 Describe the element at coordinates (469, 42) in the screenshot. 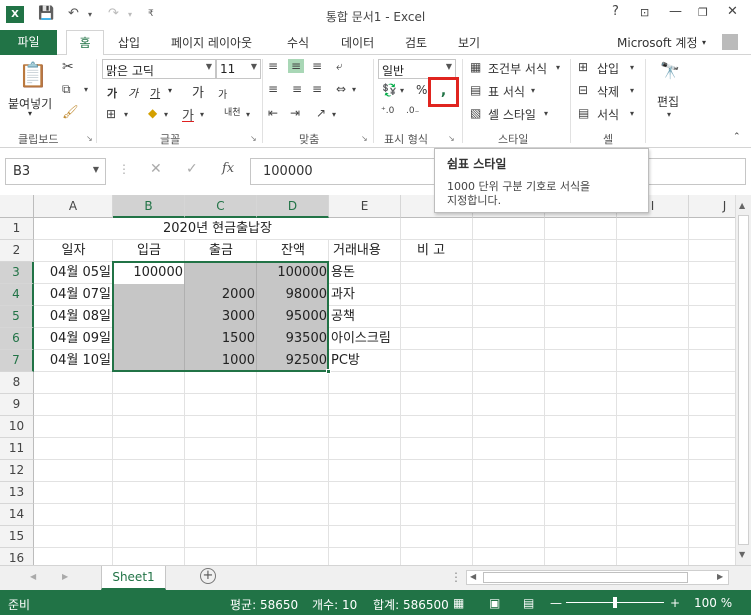

I see `tab-view: 보기` at that location.